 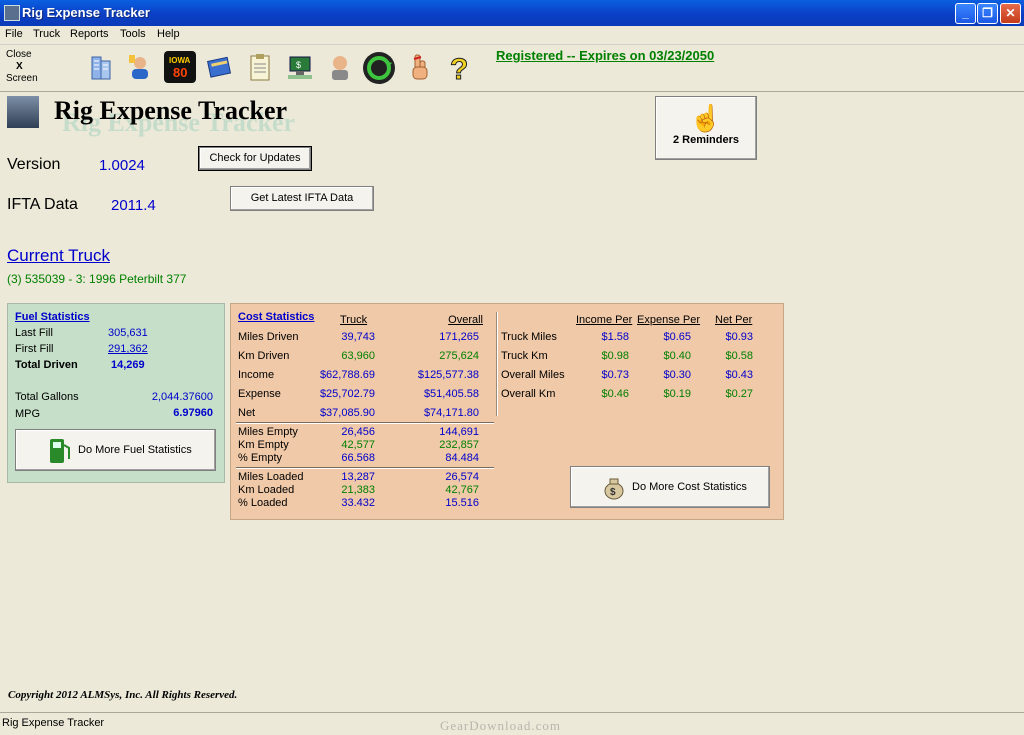 I want to click on cost-statistics-link: Cost Statistics, so click(x=276, y=317).